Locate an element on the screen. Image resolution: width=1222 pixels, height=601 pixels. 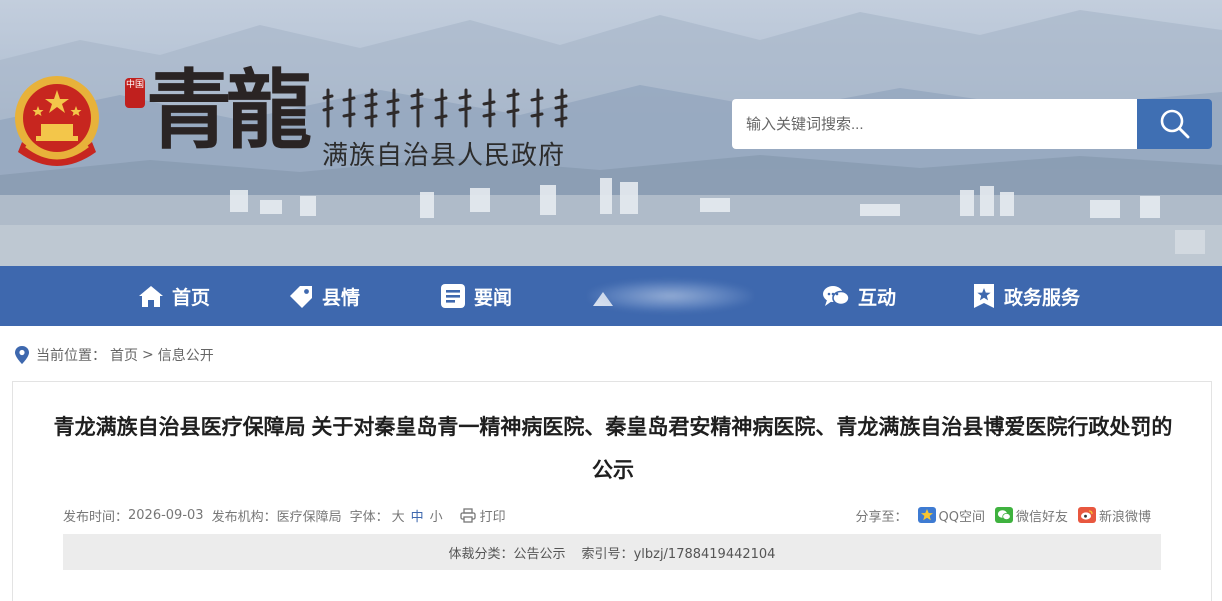
share-qzone-button: QQ空间 is located at coordinates (951, 515).